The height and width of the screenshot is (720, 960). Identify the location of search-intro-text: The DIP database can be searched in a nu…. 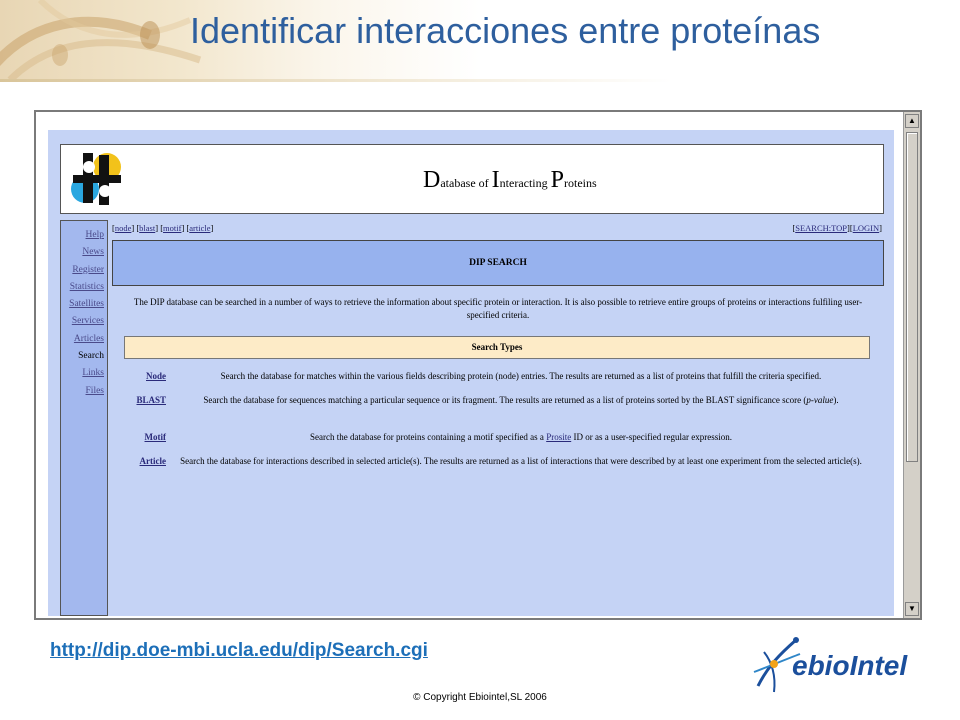
(498, 308).